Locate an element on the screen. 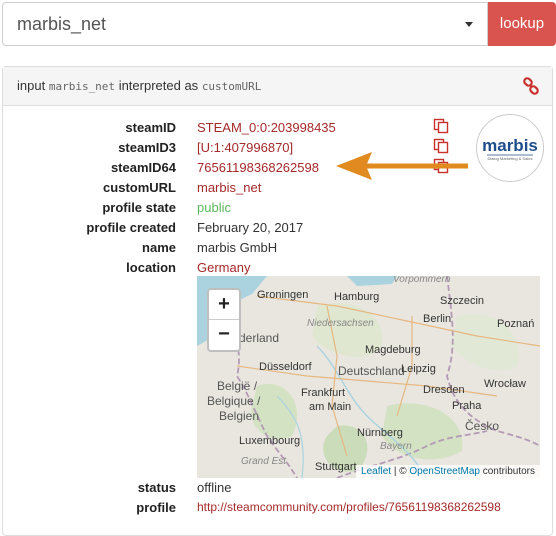  logo-tagline: Dialog Marketing & Sales is located at coordinates (510, 158).